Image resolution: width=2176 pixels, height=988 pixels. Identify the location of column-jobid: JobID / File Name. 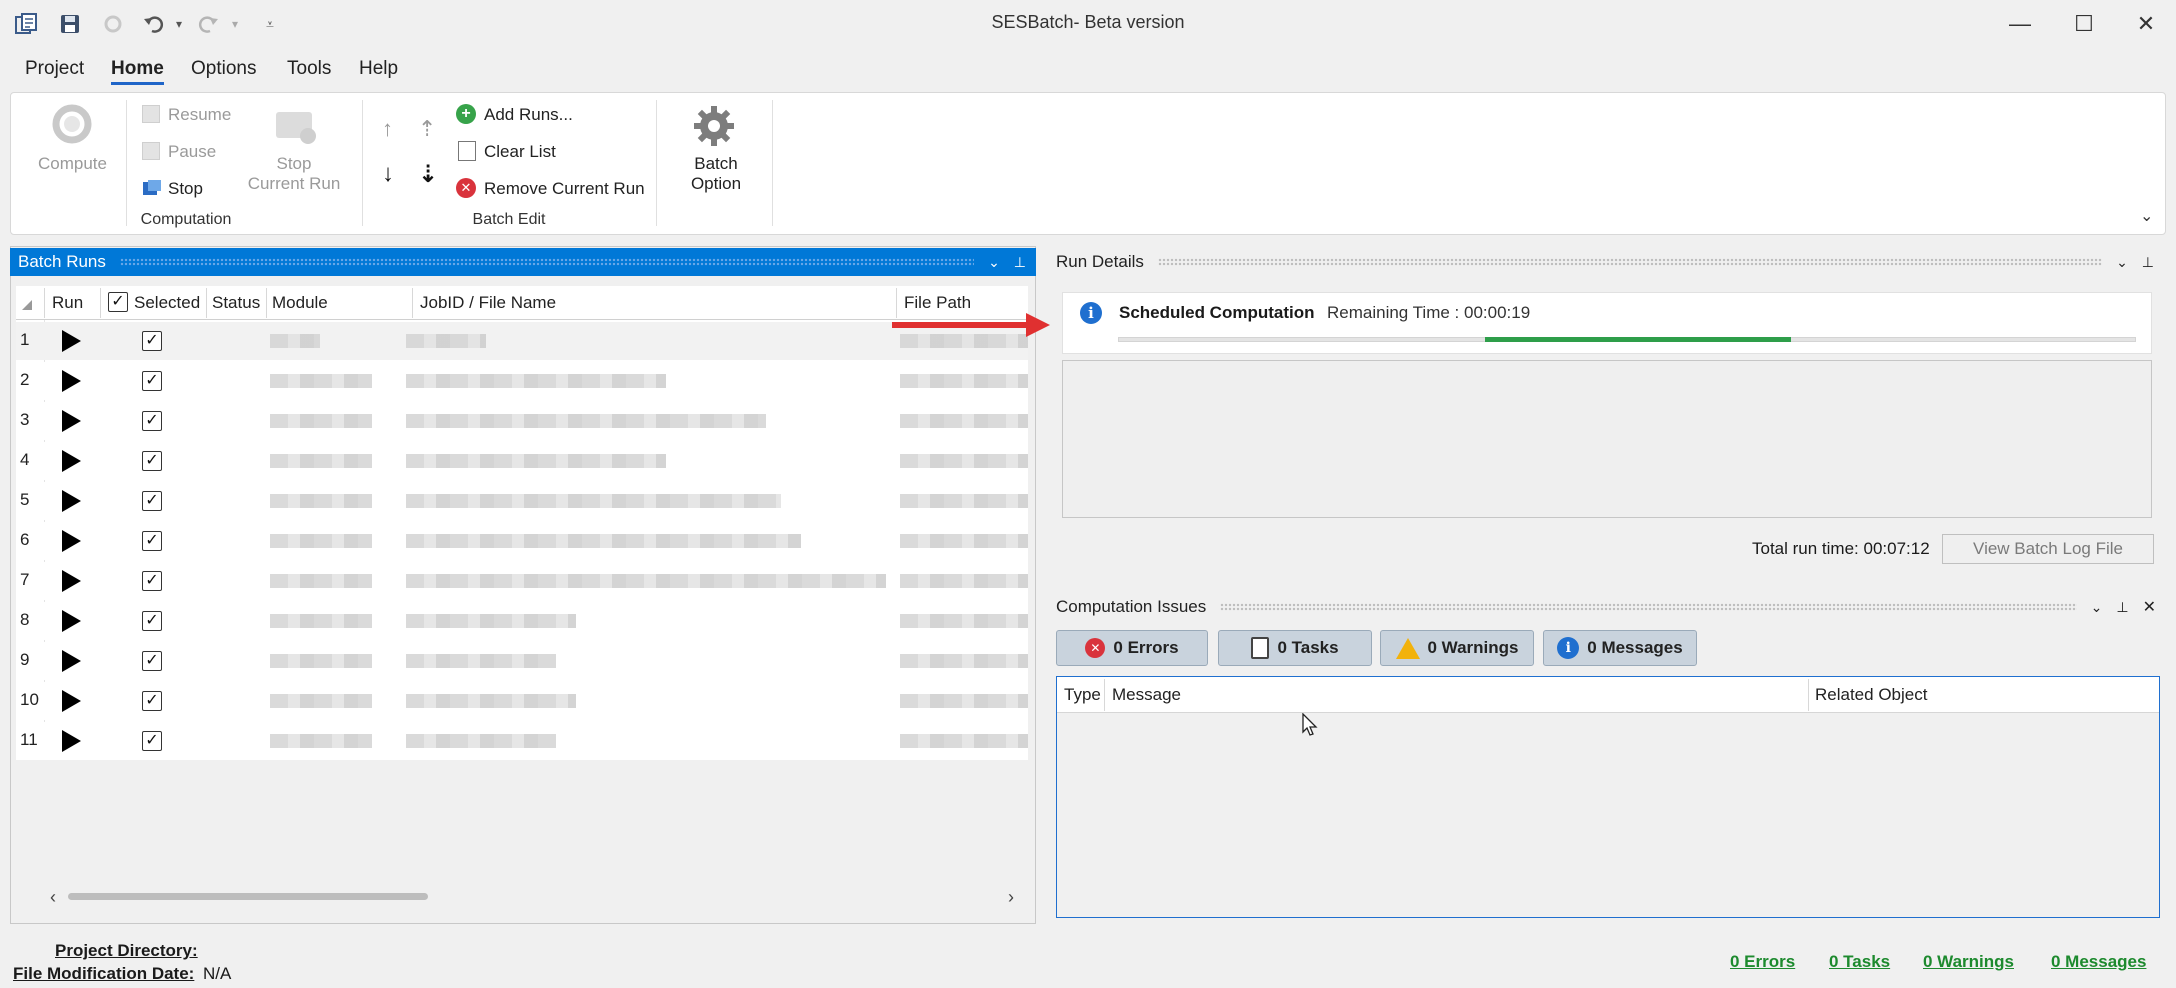
(488, 303).